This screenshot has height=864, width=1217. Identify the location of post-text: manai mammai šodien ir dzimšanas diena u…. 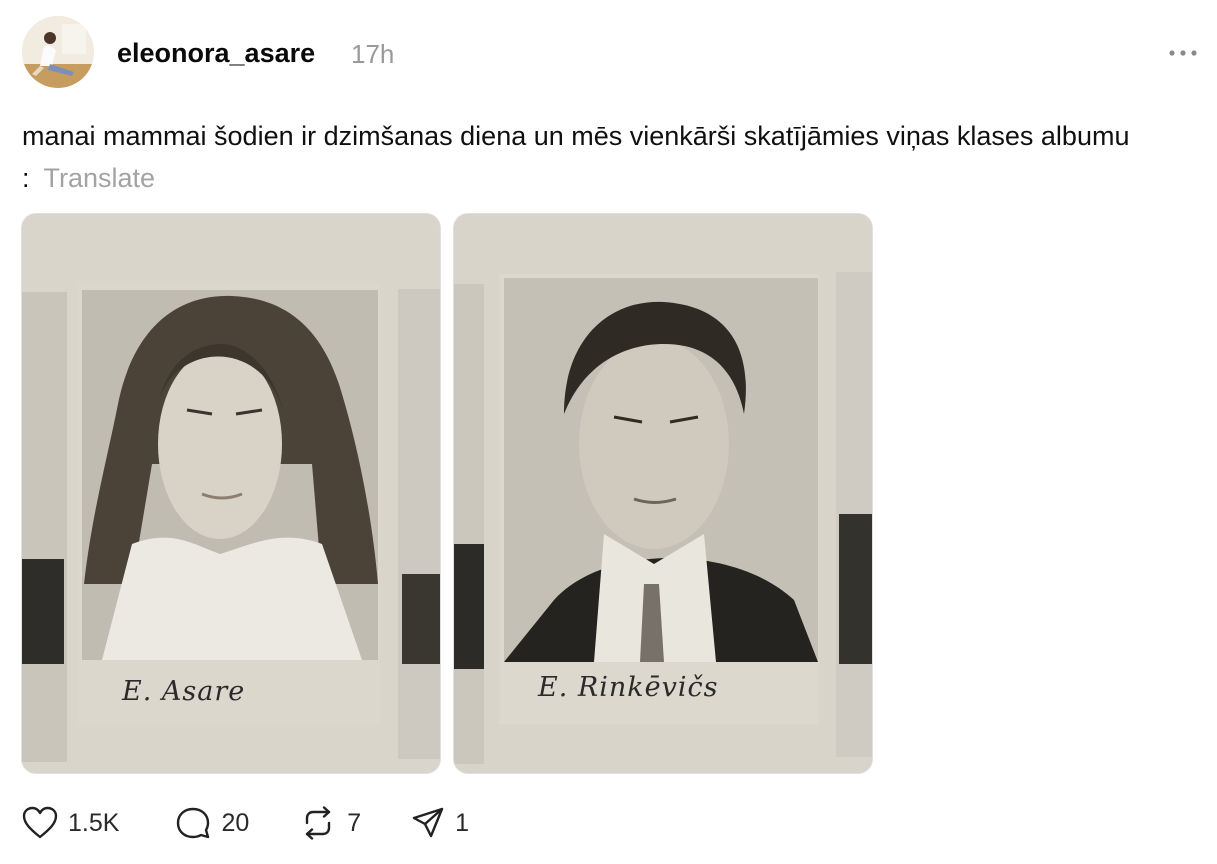
(607, 157).